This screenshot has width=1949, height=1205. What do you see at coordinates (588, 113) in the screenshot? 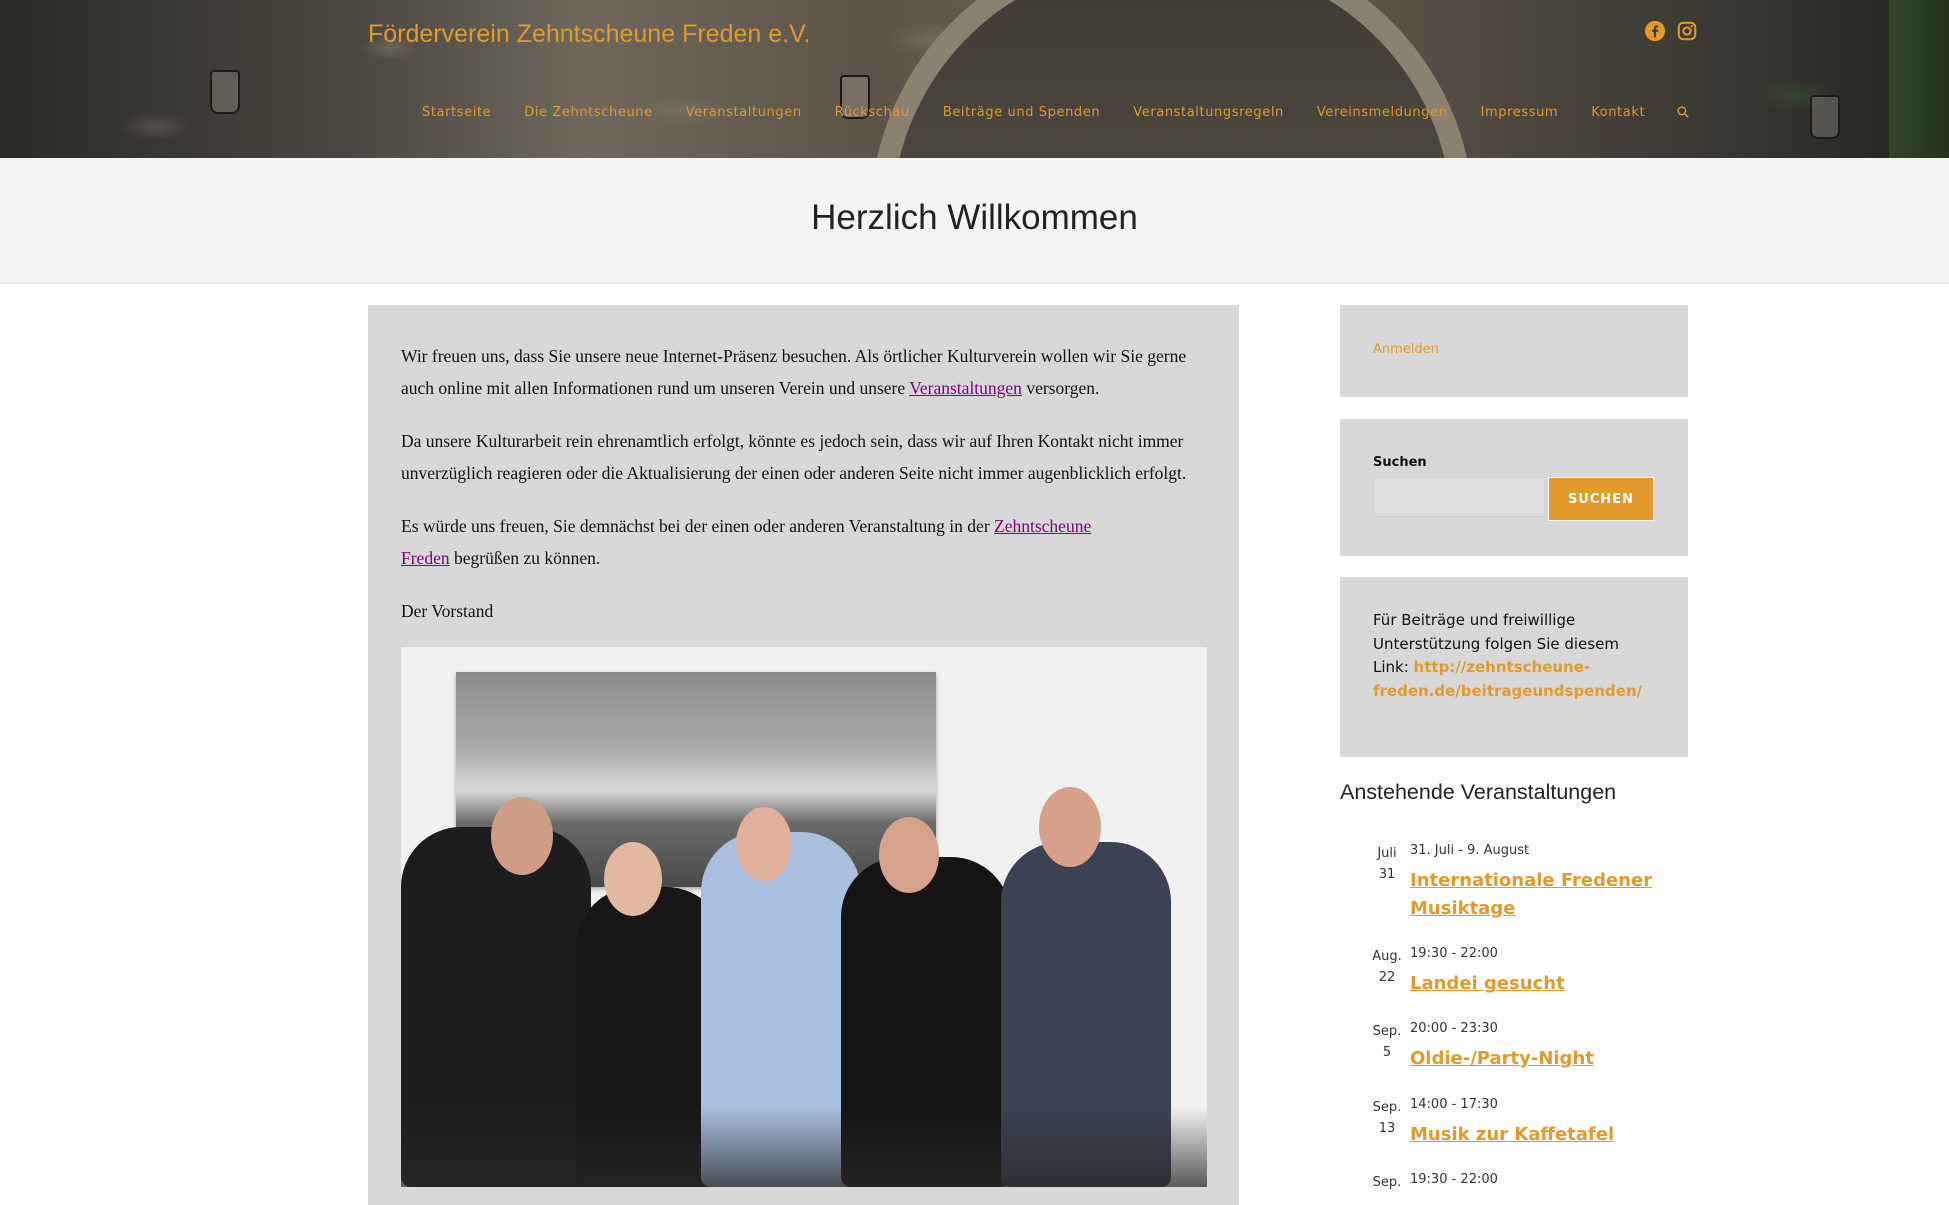
I see `nav-item-die-zehntscheune: Die Zehntscheune` at bounding box center [588, 113].